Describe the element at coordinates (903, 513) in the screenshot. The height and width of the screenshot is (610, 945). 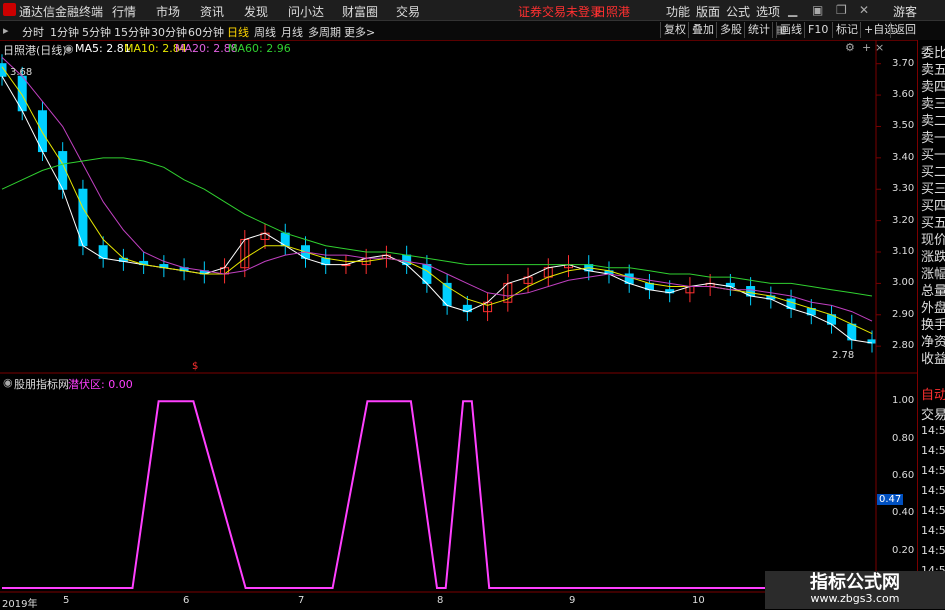
I see `sub-tick: 0.40` at that location.